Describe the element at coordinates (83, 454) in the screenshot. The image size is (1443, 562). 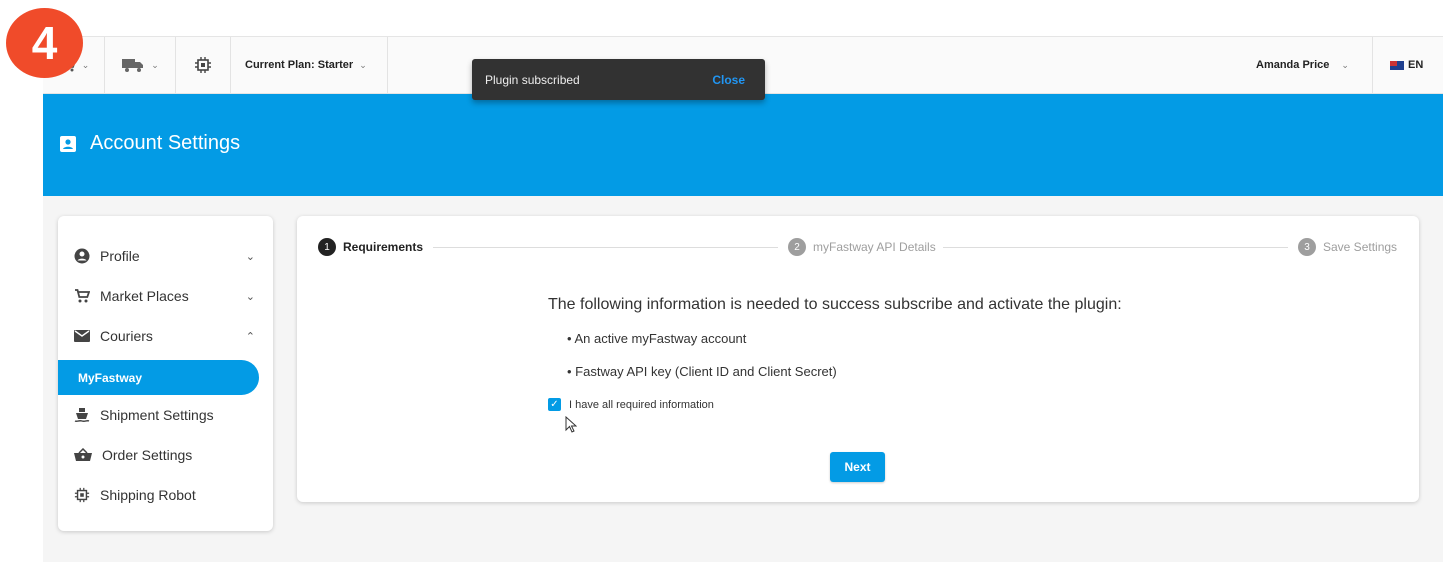
I see `basket-icon` at that location.